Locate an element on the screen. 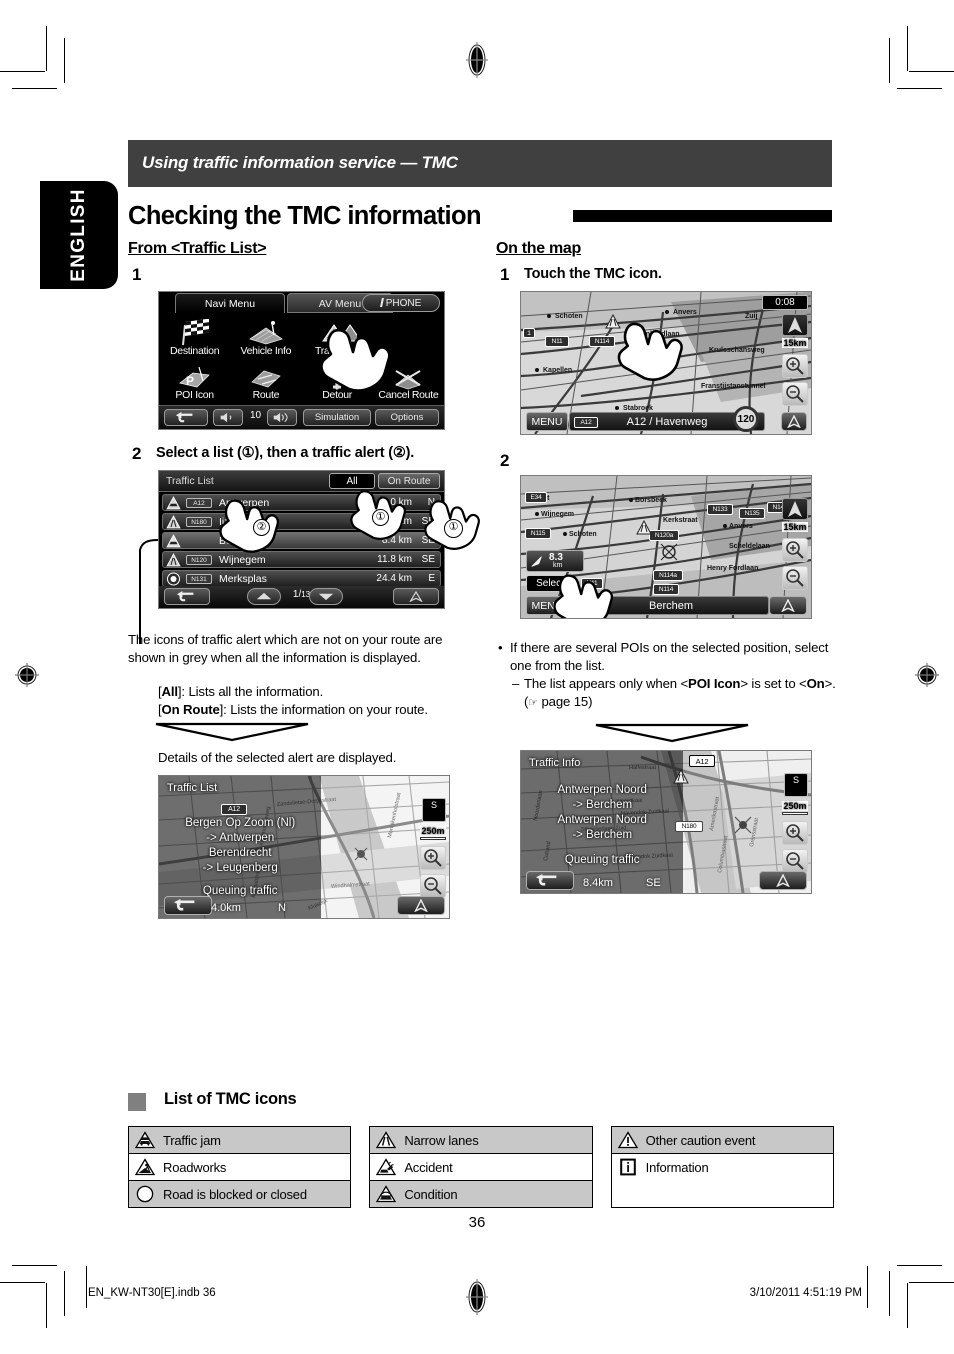 This screenshot has width=954, height=1354. alert-name: Wijnegem is located at coordinates (242, 560).